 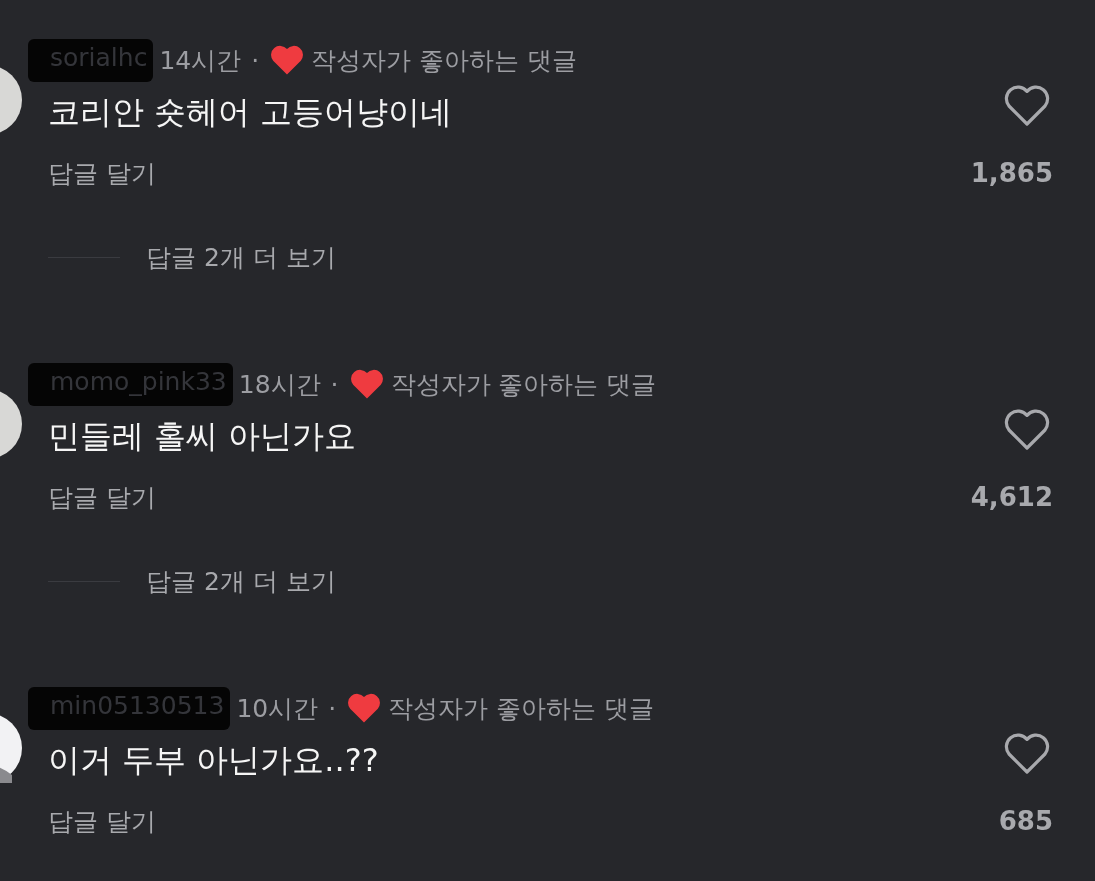 What do you see at coordinates (250, 112) in the screenshot?
I see `comment-text: 코리안 숏헤어 고등어냥이네` at bounding box center [250, 112].